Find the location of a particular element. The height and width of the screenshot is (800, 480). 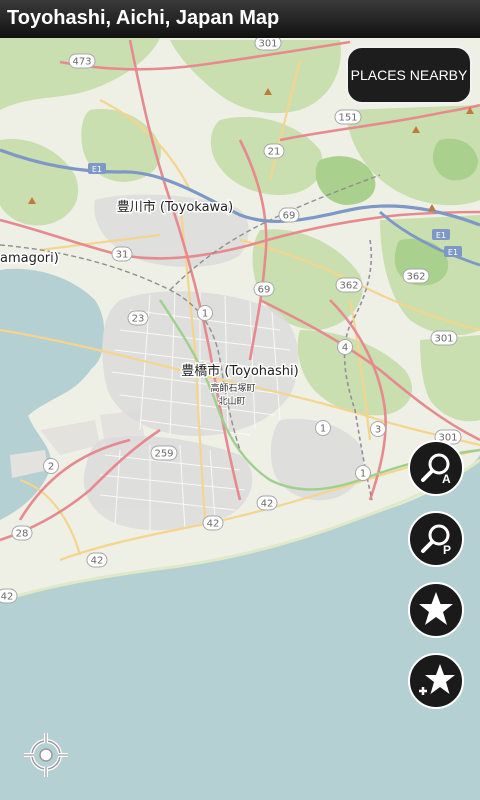

search-places-badge: P is located at coordinates (447, 550).